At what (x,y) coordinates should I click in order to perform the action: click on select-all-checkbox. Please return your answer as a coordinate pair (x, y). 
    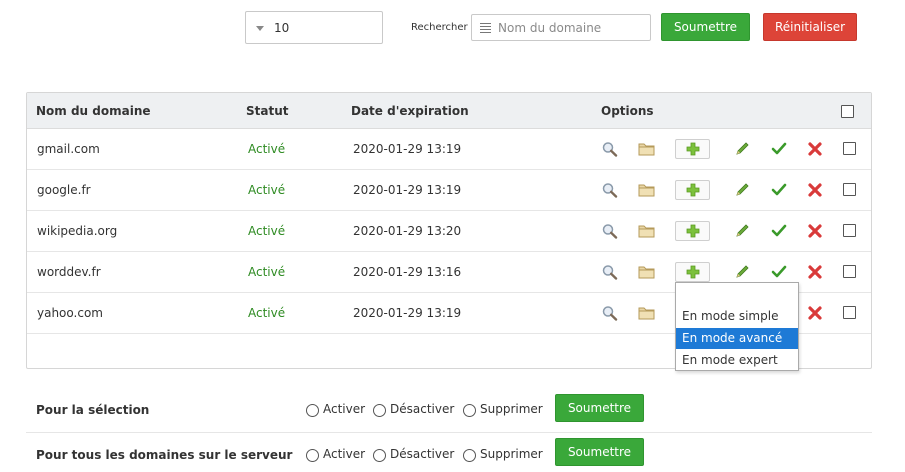
    Looking at the image, I should click on (847, 111).